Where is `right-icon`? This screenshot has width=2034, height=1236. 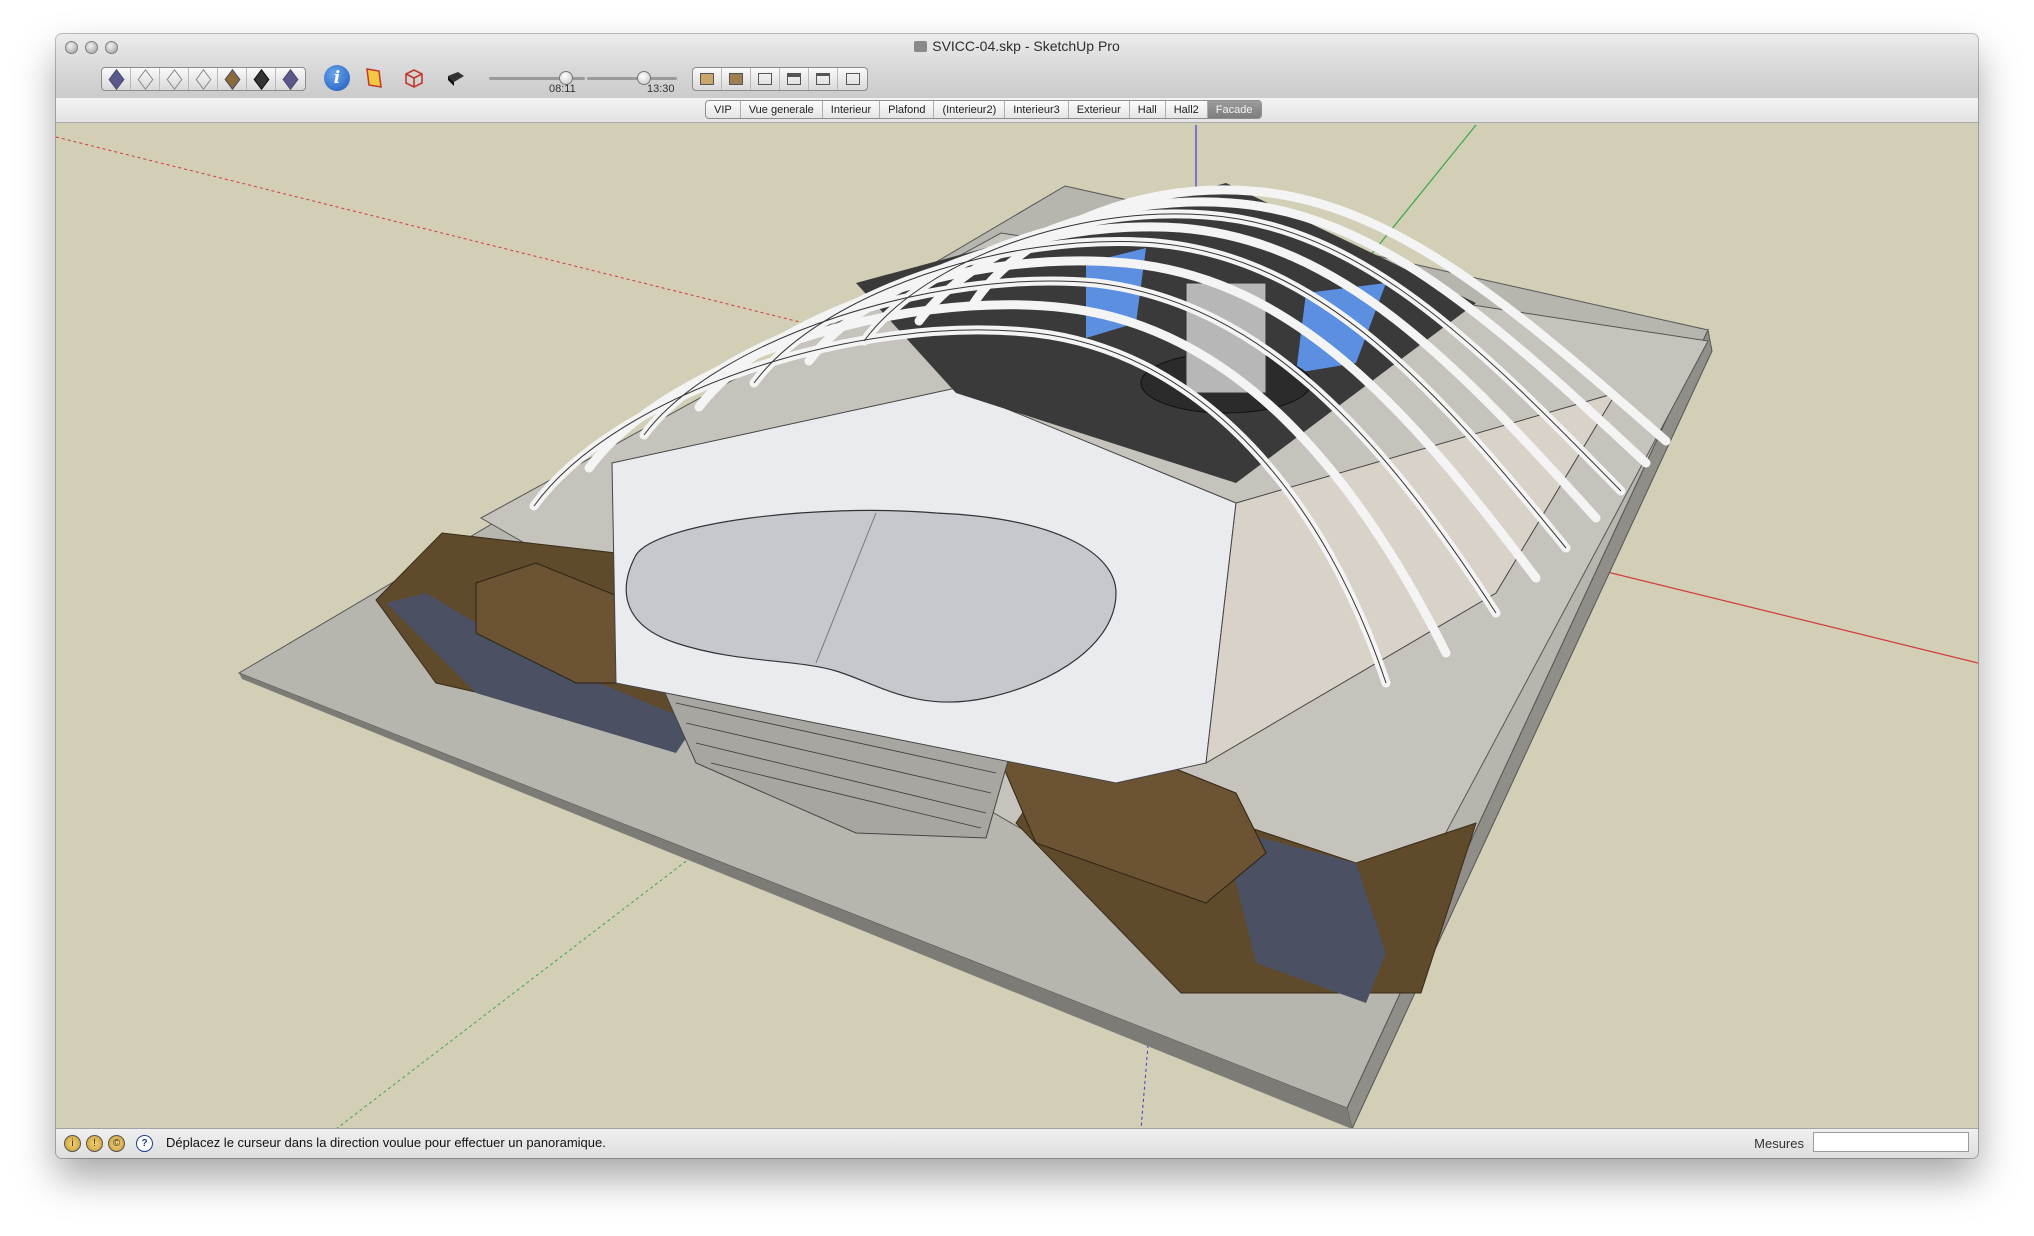 right-icon is located at coordinates (203, 79).